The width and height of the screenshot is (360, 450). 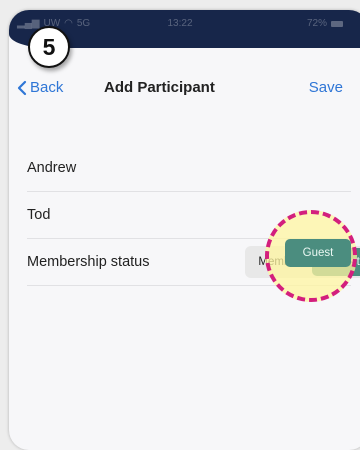 I want to click on first-name-field: Andrew, so click(x=189, y=168).